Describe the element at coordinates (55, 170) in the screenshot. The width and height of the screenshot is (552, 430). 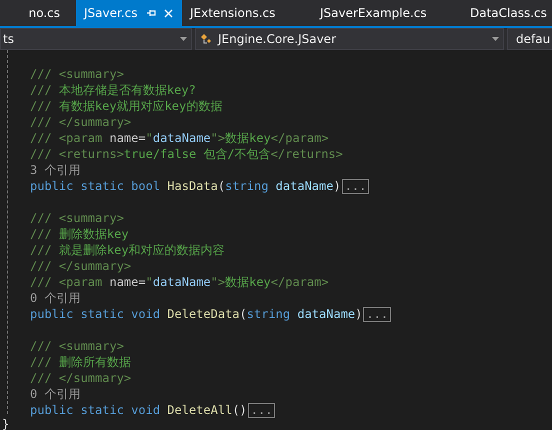
I see `reference-count-link: 3 个引用` at that location.